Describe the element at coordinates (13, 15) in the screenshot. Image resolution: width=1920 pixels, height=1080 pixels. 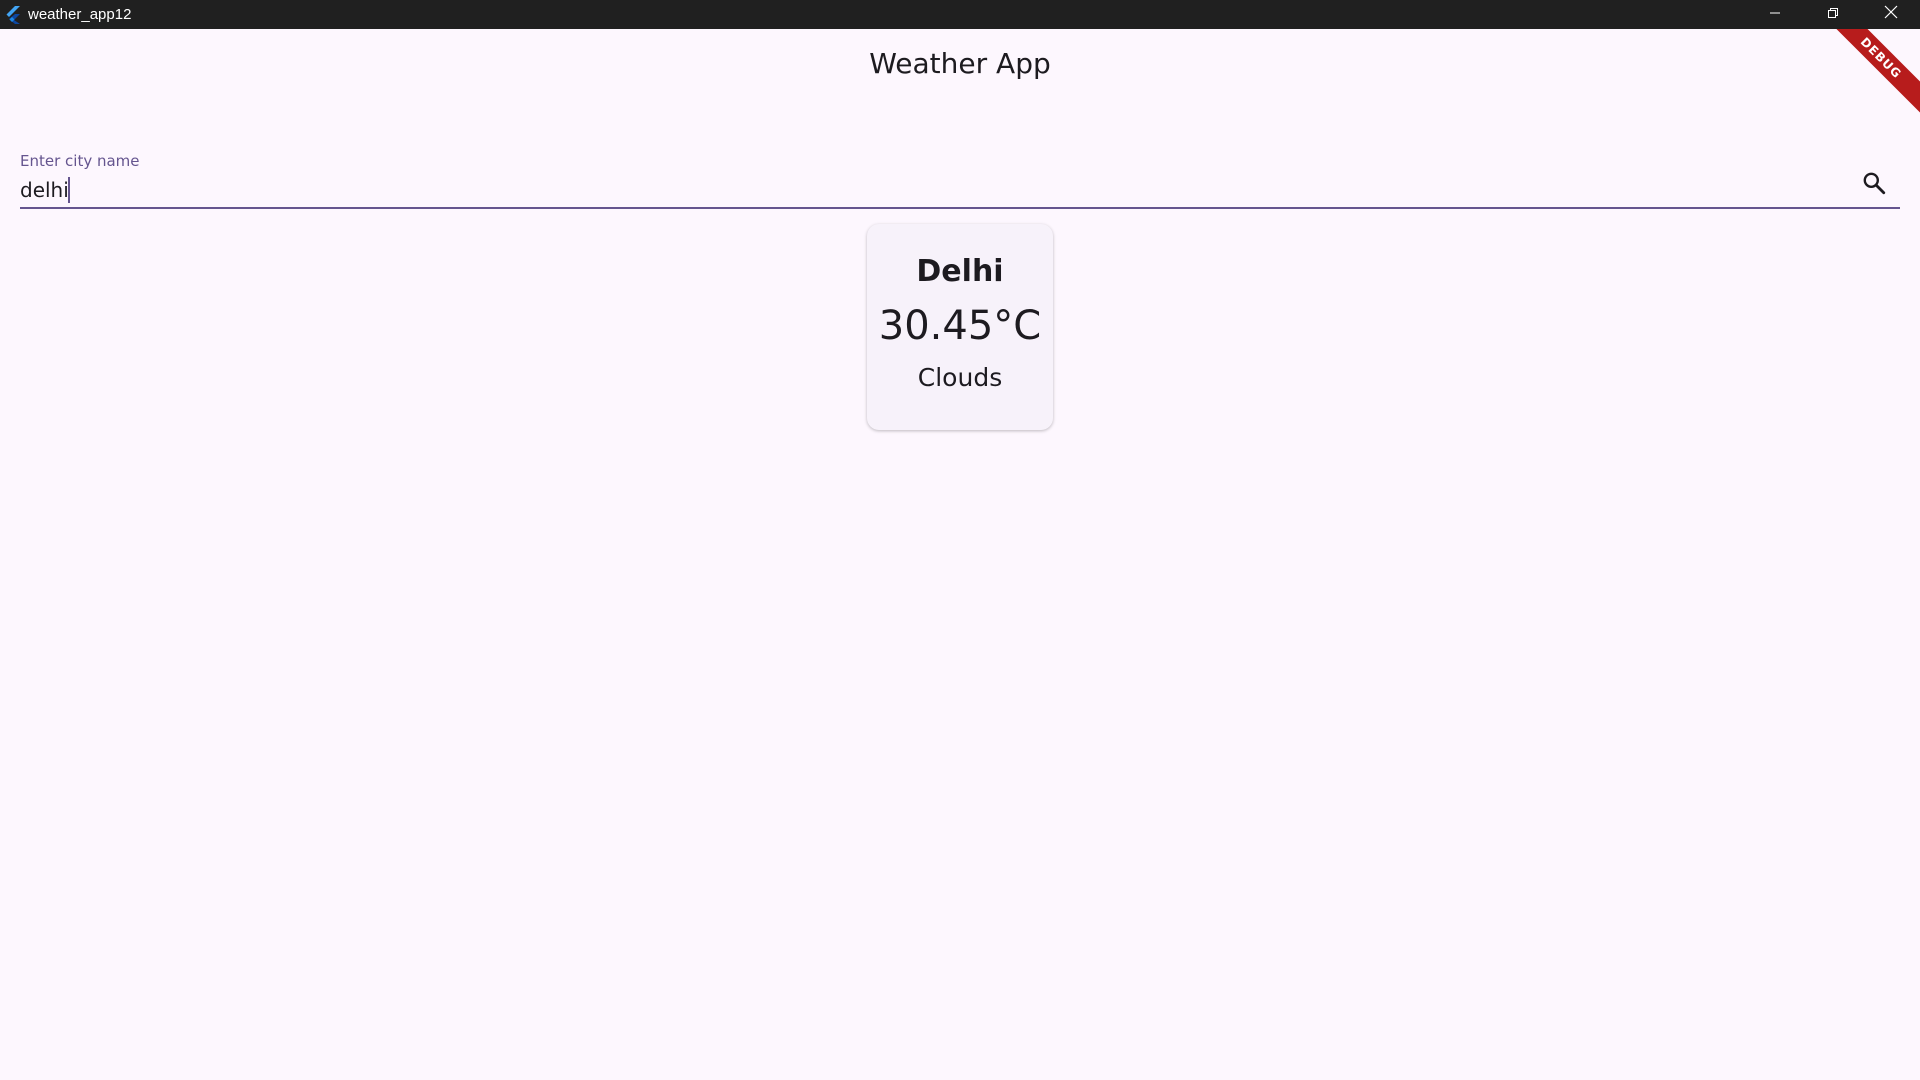
I see `flutter-logo-icon` at that location.